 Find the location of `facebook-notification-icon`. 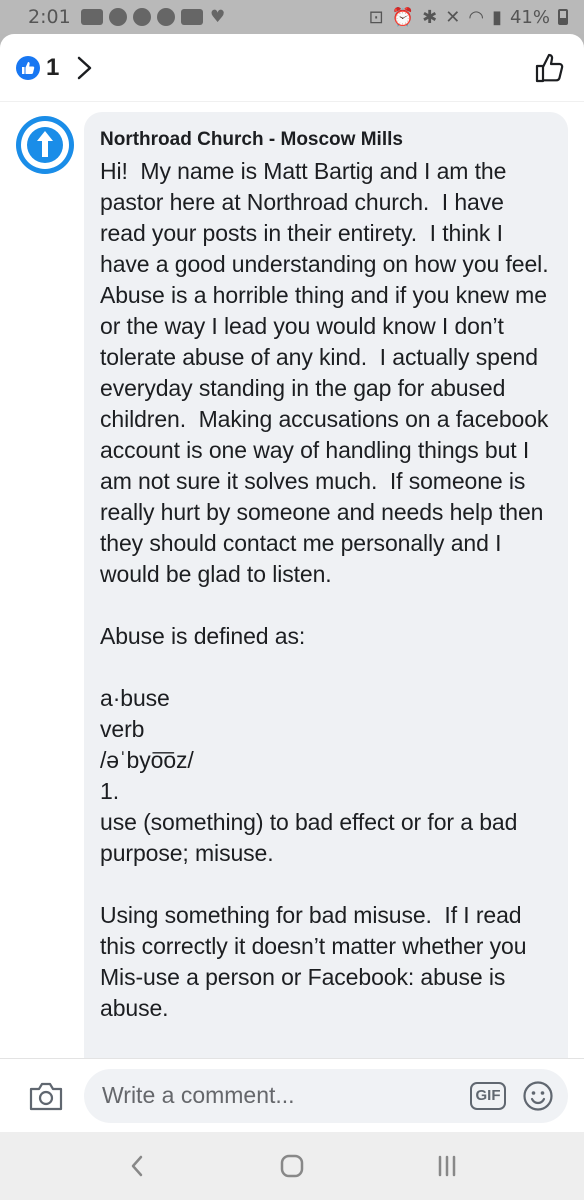

facebook-notification-icon is located at coordinates (141, 17).